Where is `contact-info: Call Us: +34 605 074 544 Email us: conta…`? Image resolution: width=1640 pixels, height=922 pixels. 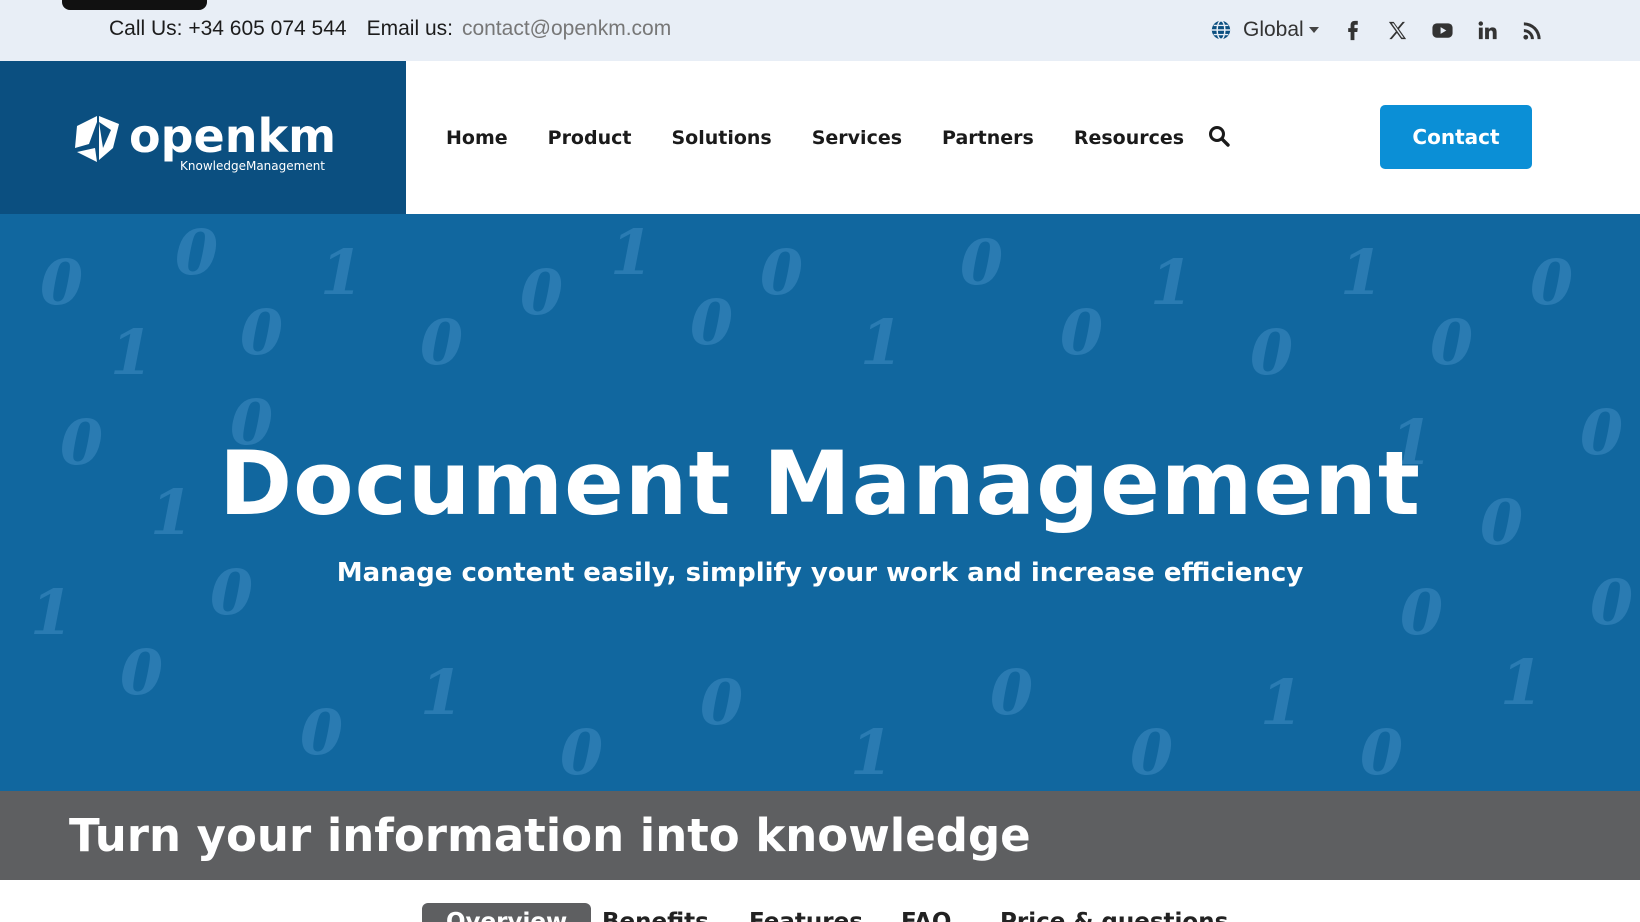
contact-info: Call Us: +34 605 074 544 Email us: conta… is located at coordinates (390, 29).